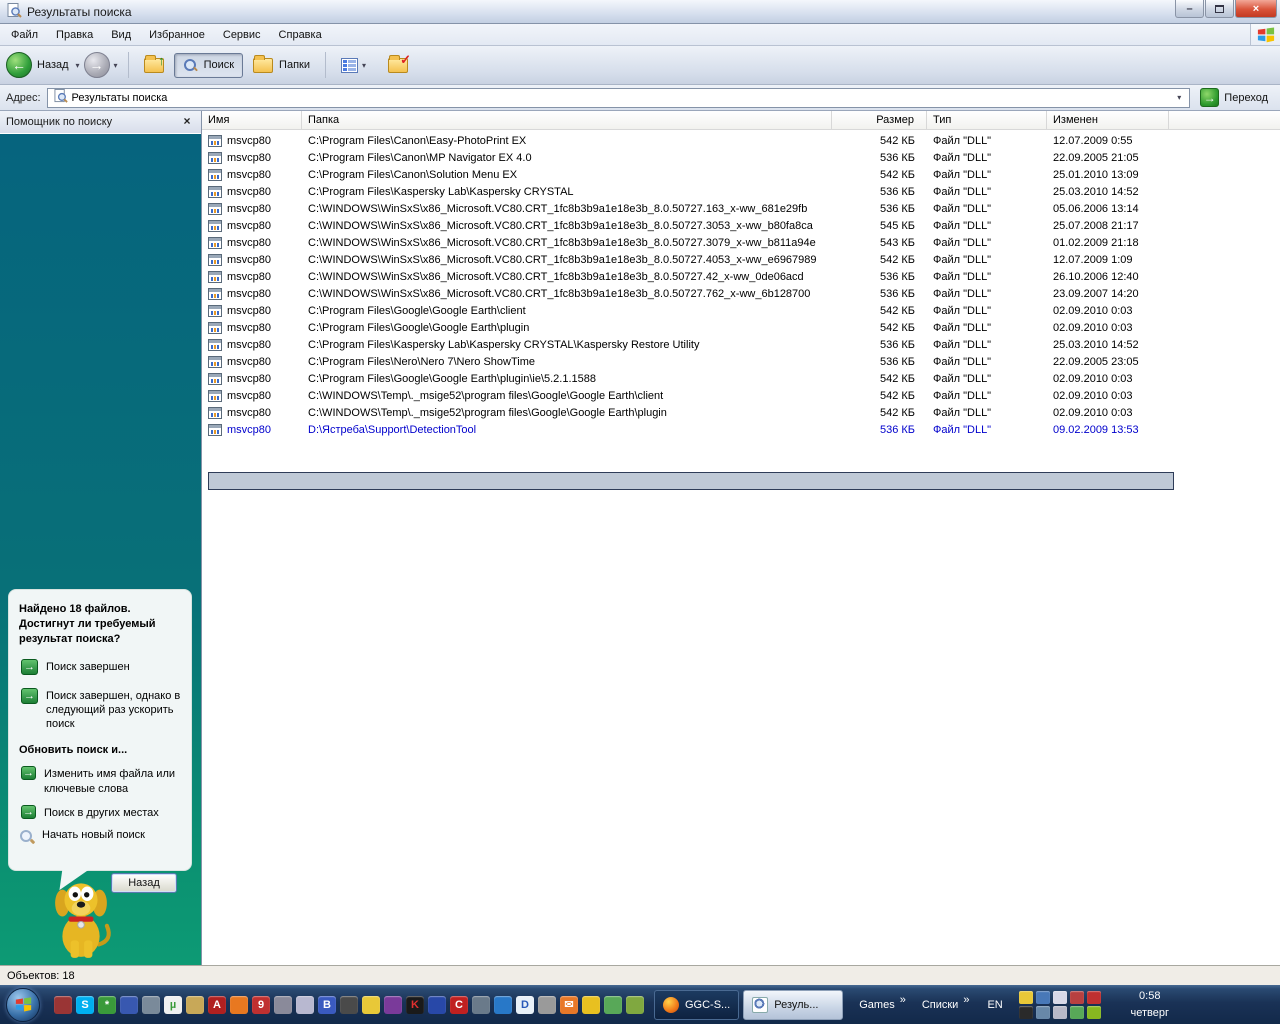 This screenshot has height=1024, width=1280. What do you see at coordinates (154, 65) in the screenshot?
I see `up-button: ↑` at bounding box center [154, 65].